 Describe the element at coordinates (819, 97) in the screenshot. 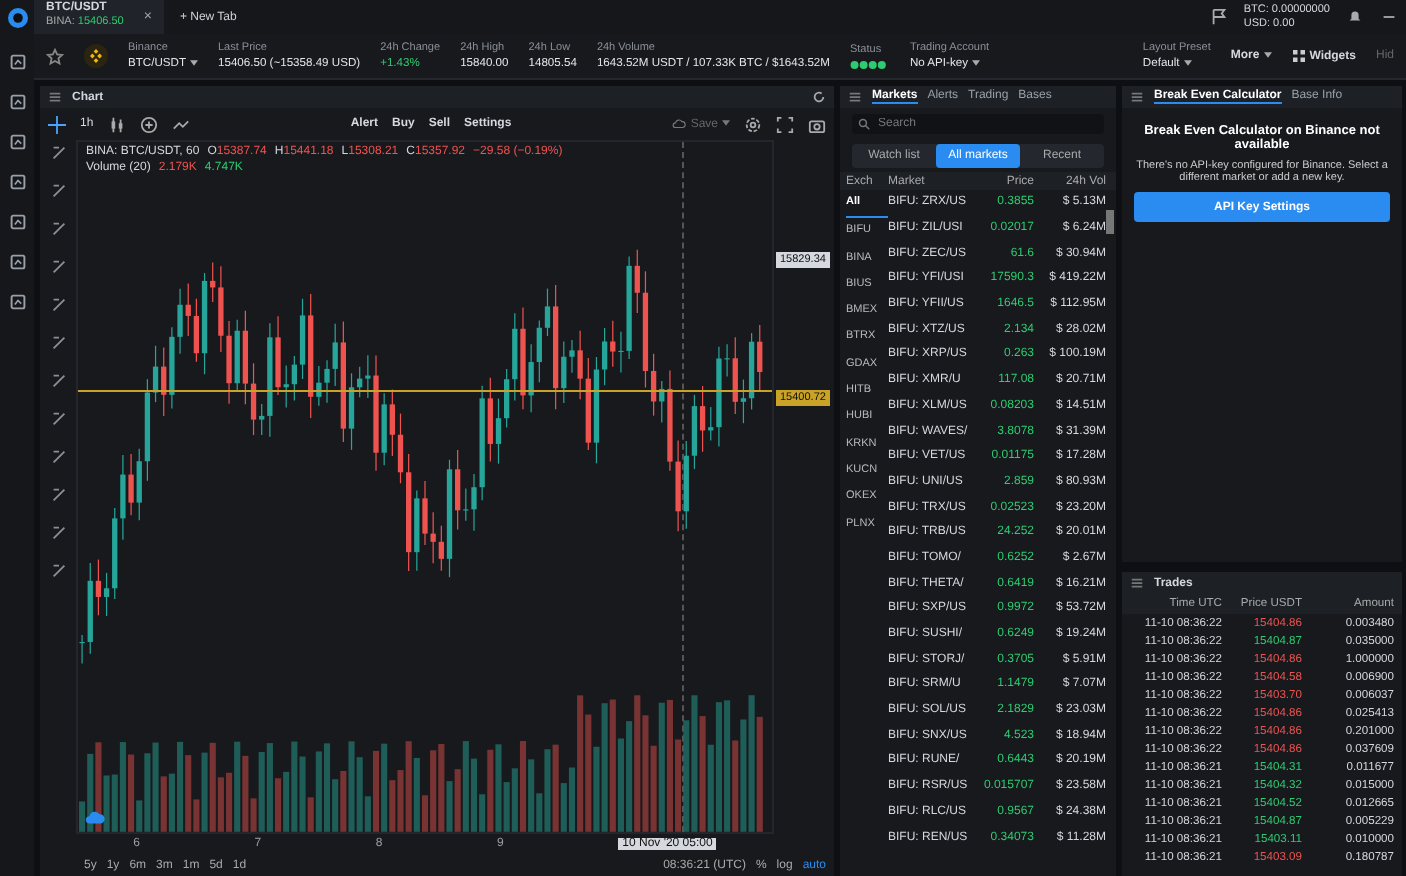

I see `refresh-icon` at that location.